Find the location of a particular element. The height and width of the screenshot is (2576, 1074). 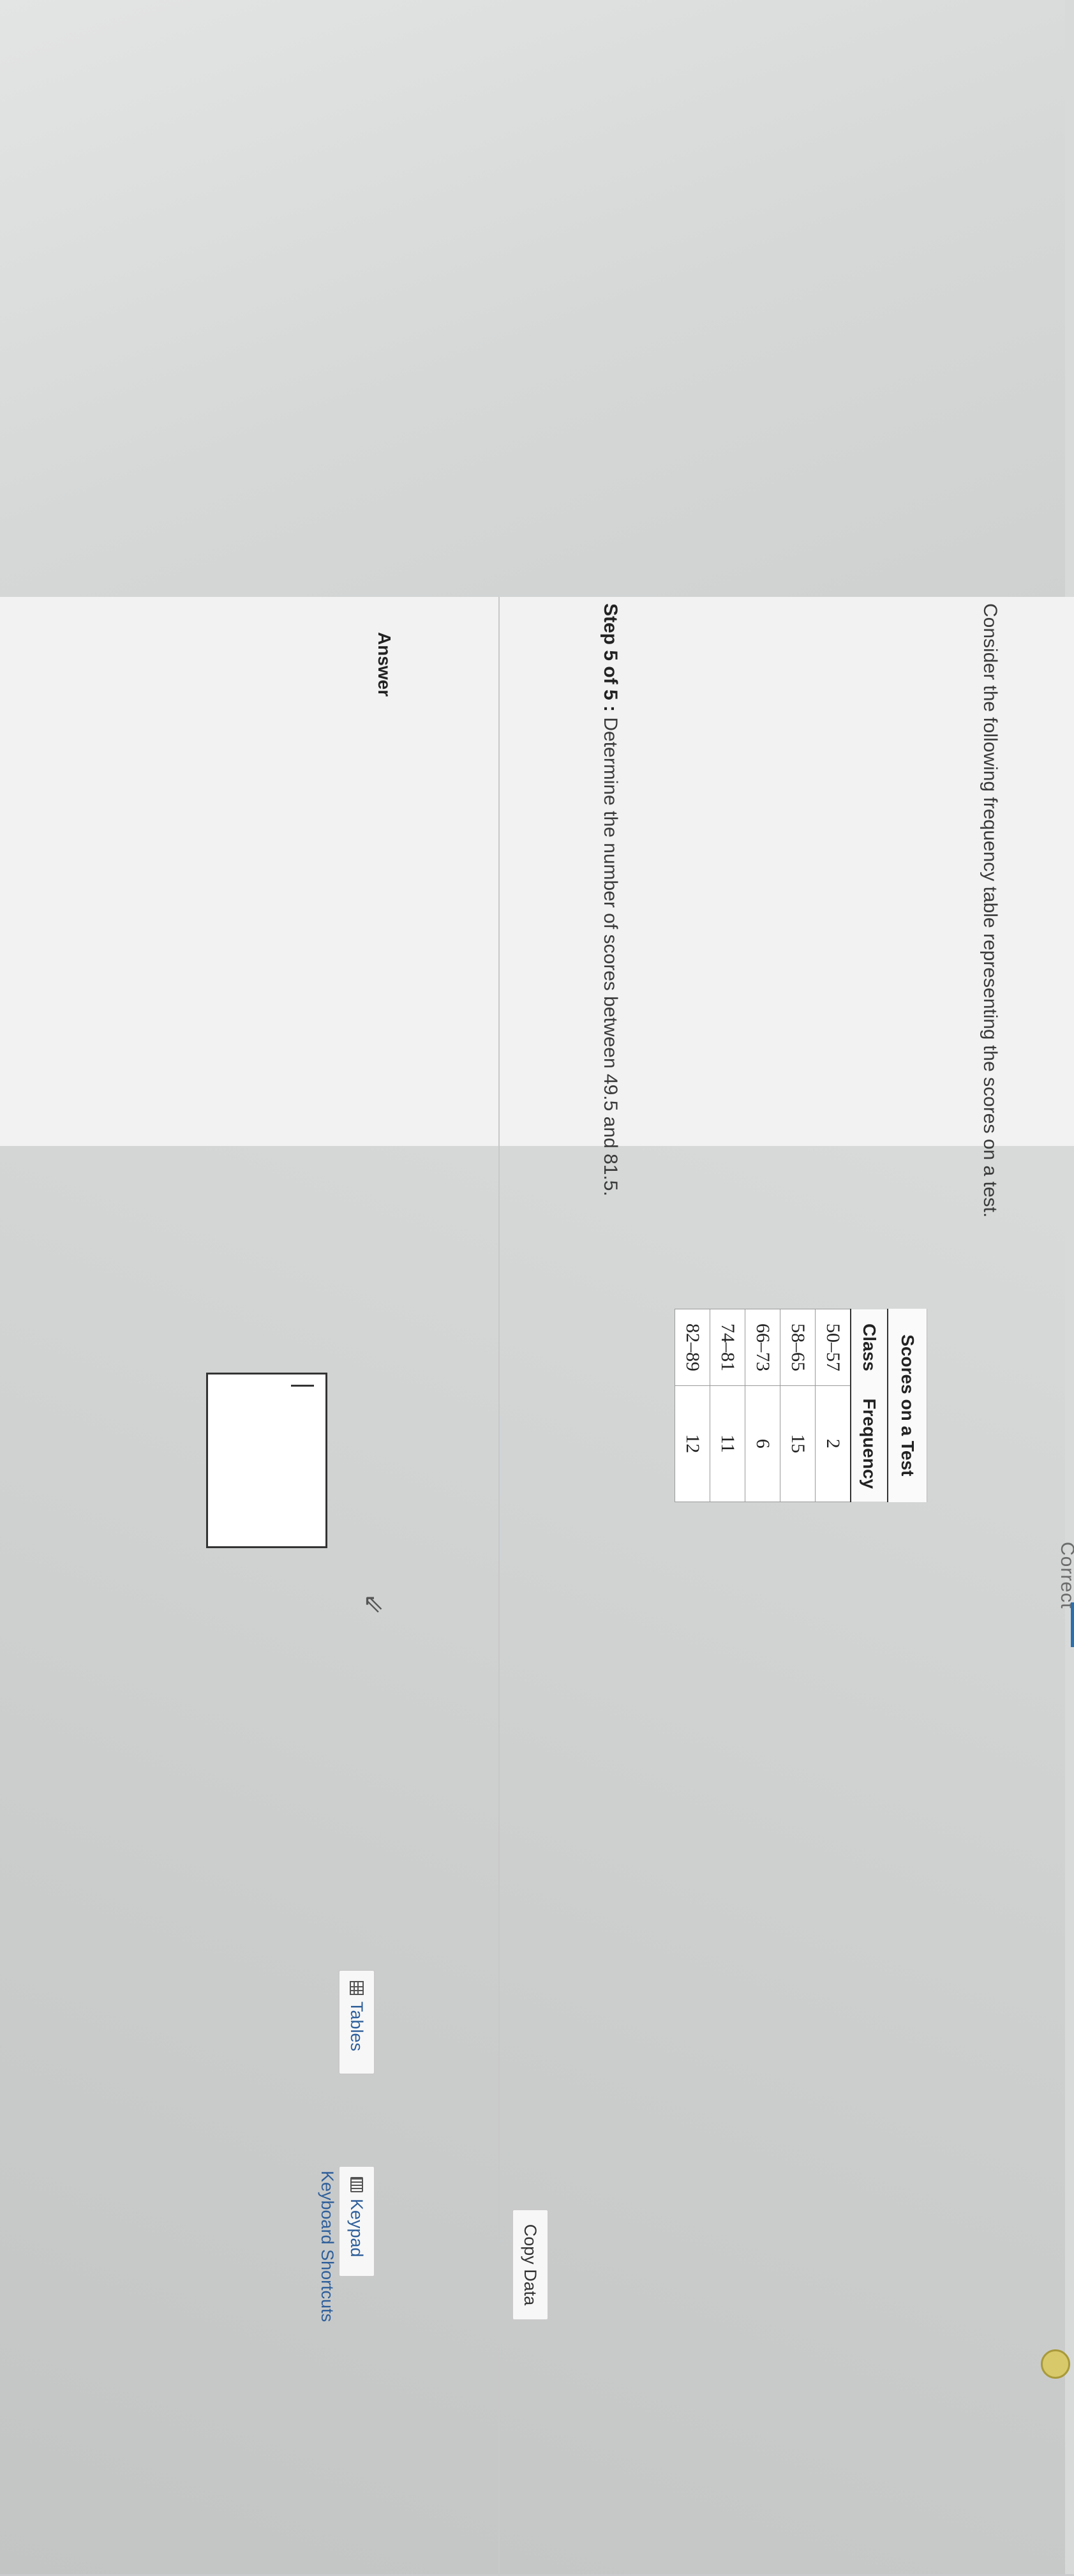

answer-label: Answer is located at coordinates (384, 665).